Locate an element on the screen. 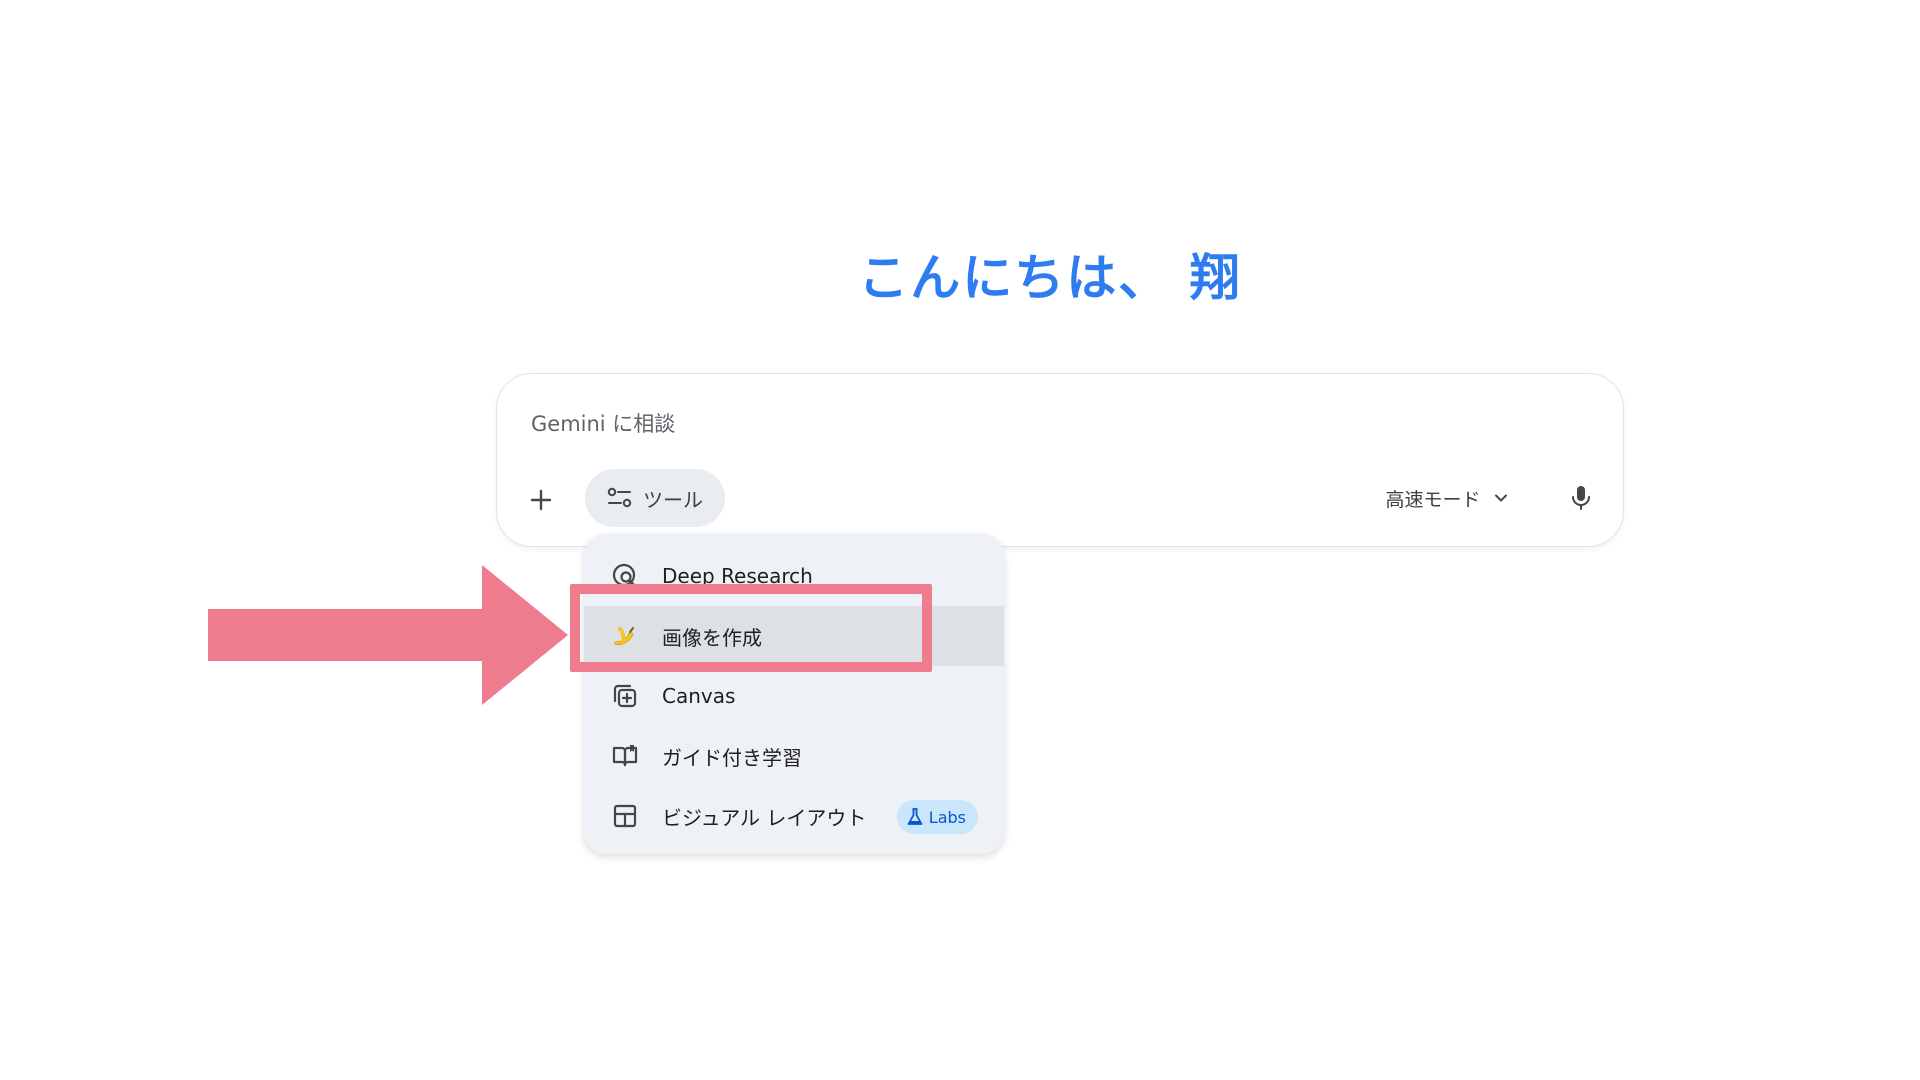  annotation-arrow is located at coordinates (388, 635).